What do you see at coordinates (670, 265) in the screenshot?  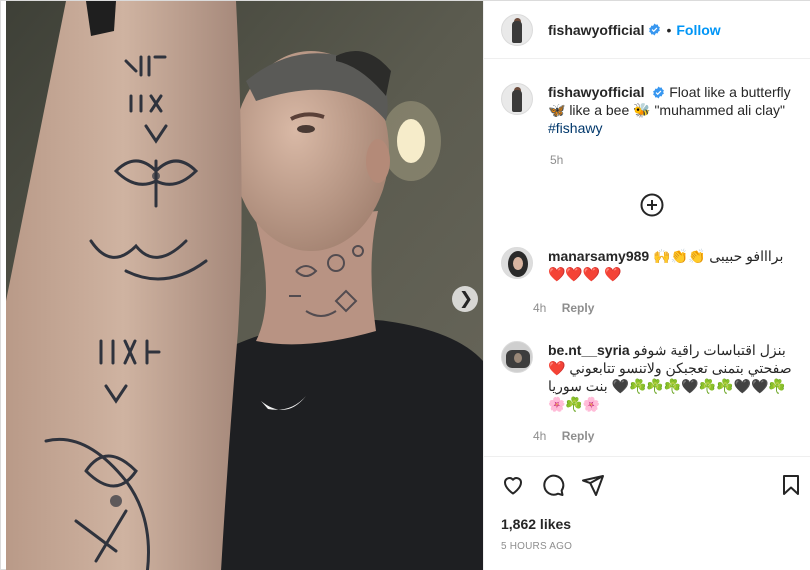 I see `comment-text: manarsamy989 برااافو حبيبى 👏👏🙌❤️ ❤️❤️❤️` at bounding box center [670, 265].